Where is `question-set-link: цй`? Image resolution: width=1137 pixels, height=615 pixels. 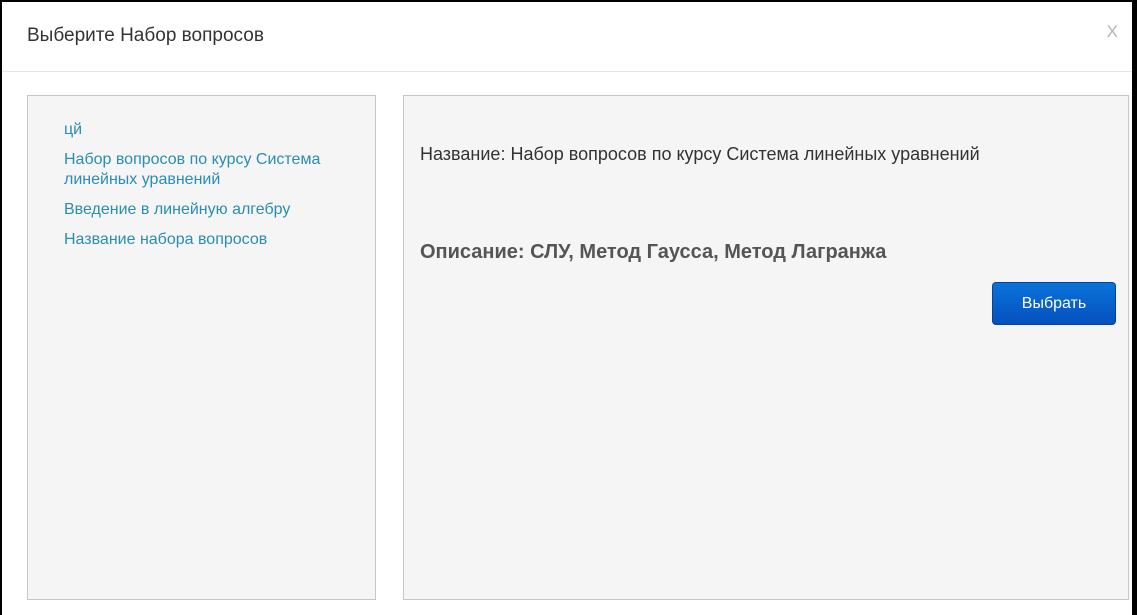 question-set-link: цй is located at coordinates (73, 129).